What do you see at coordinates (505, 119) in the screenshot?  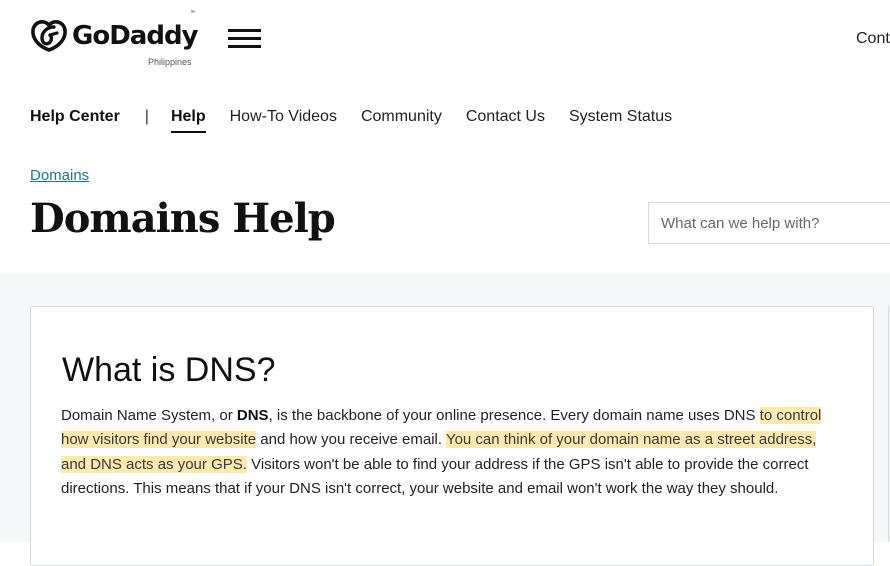 I see `nav-contact-us: Contact Us` at bounding box center [505, 119].